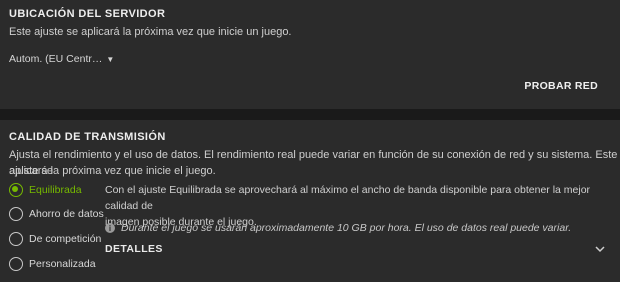 Image resolution: width=620 pixels, height=282 pixels. I want to click on option-competitive: De competición, so click(55, 239).